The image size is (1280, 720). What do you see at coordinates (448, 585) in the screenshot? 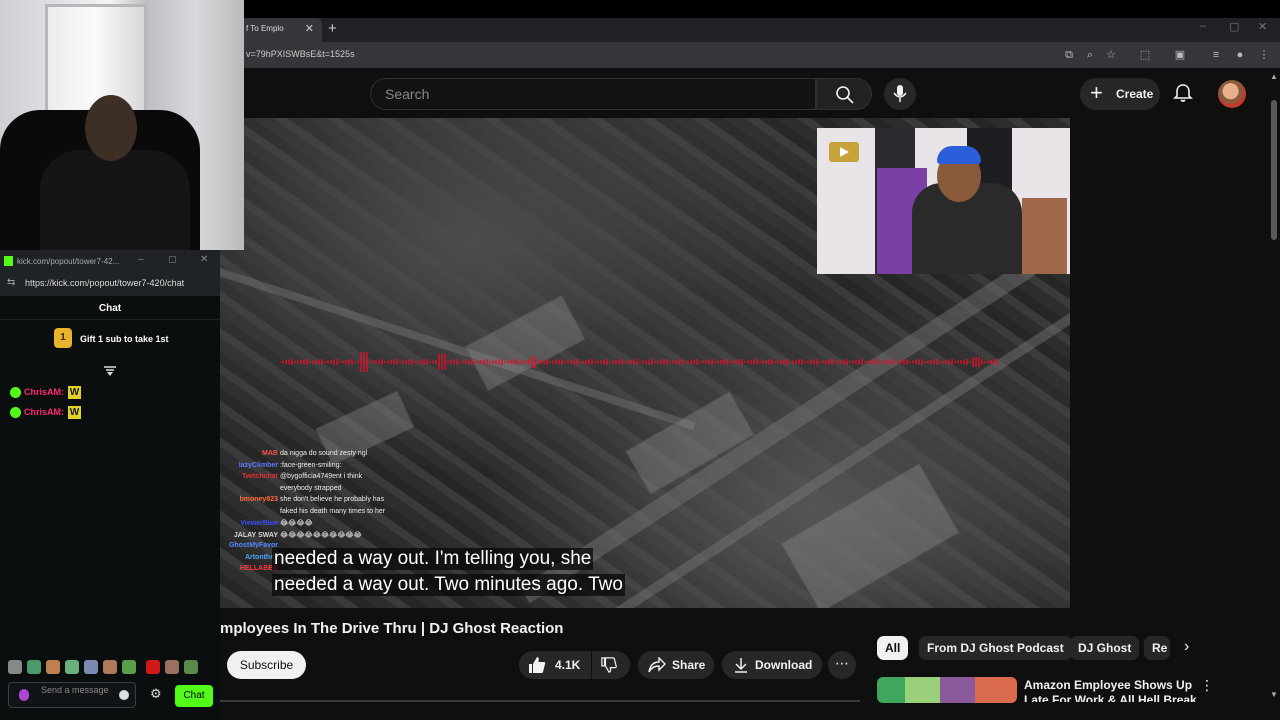
I see `subtitle-line: needed a way out. Two minutes ago. Two` at bounding box center [448, 585].